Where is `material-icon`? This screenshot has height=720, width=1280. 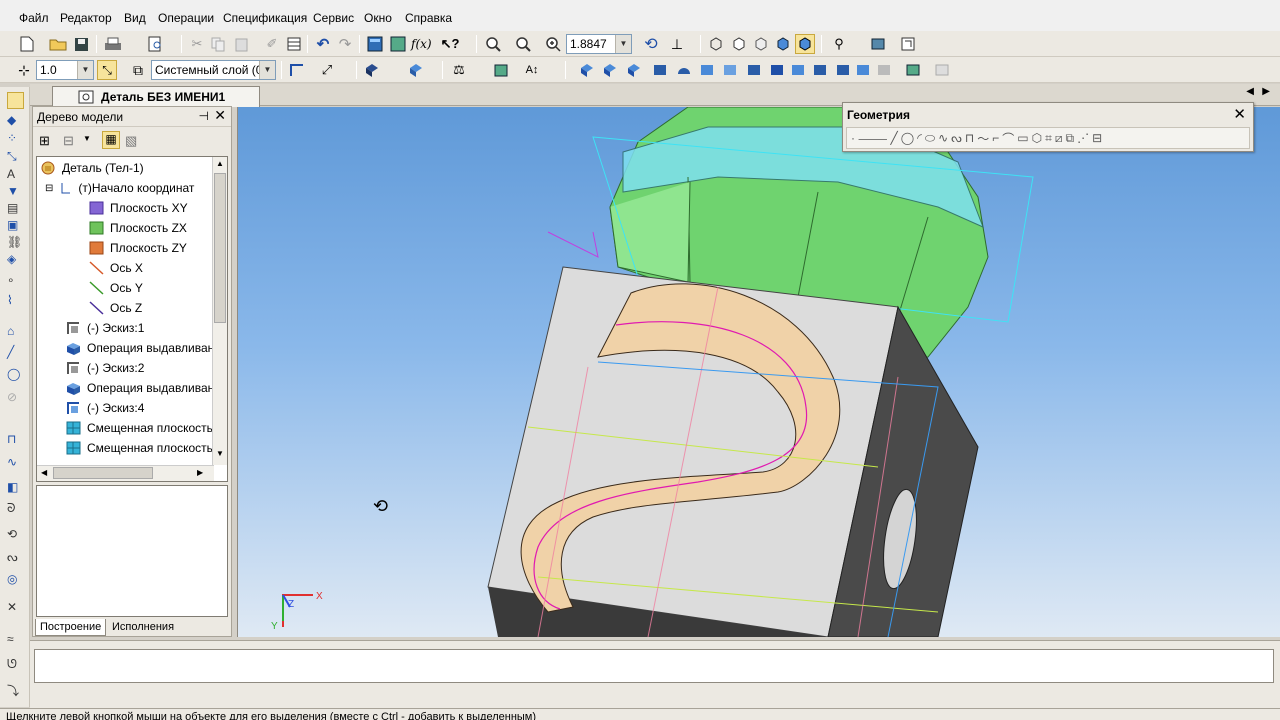
material-icon is located at coordinates (372, 70).